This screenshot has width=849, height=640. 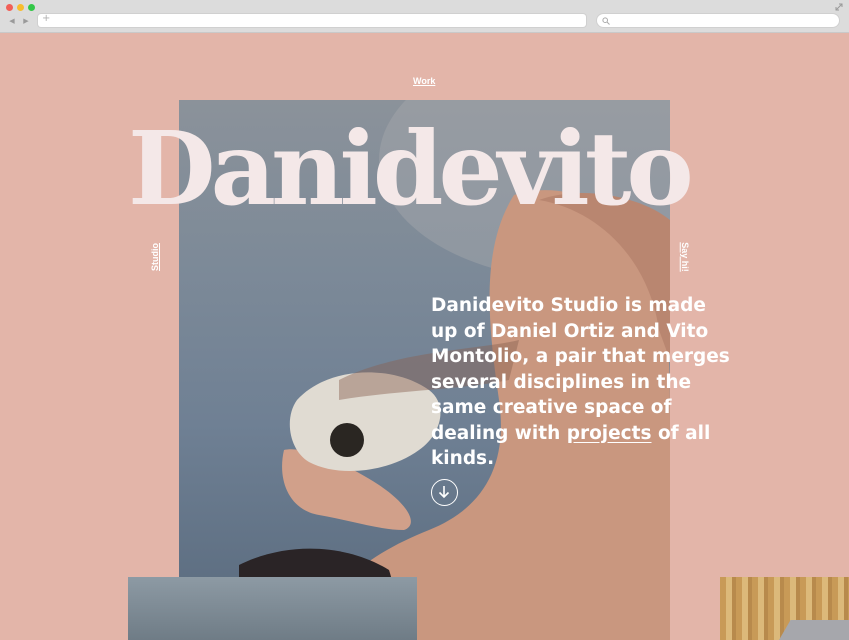 I want to click on nav-studio-link: Studio, so click(x=155, y=257).